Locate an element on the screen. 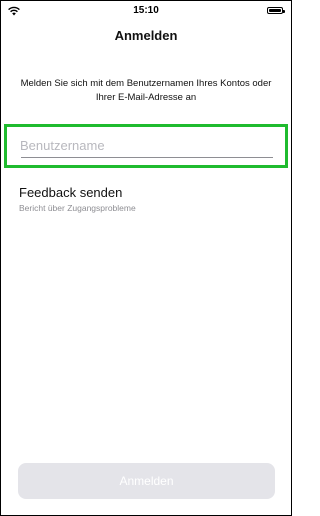  input-underline is located at coordinates (147, 157).